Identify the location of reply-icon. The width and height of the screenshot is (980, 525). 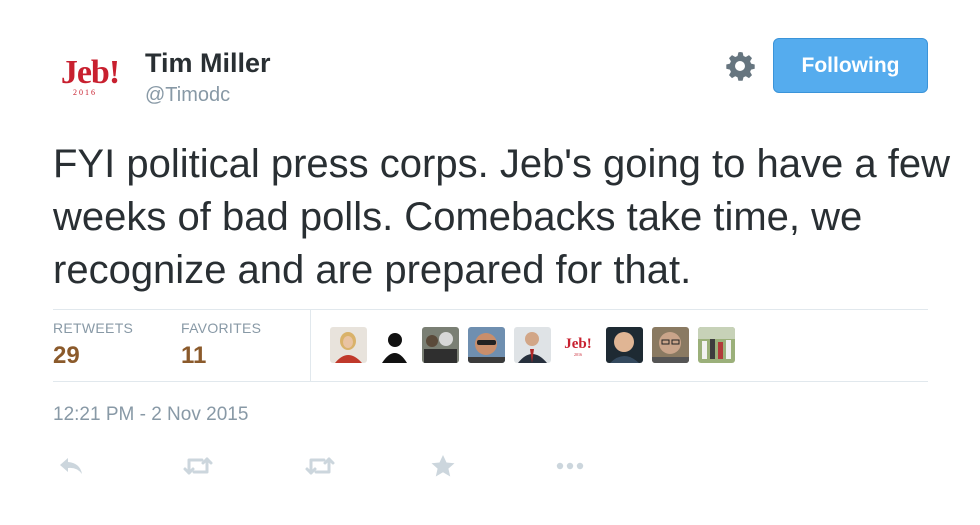
(71, 468).